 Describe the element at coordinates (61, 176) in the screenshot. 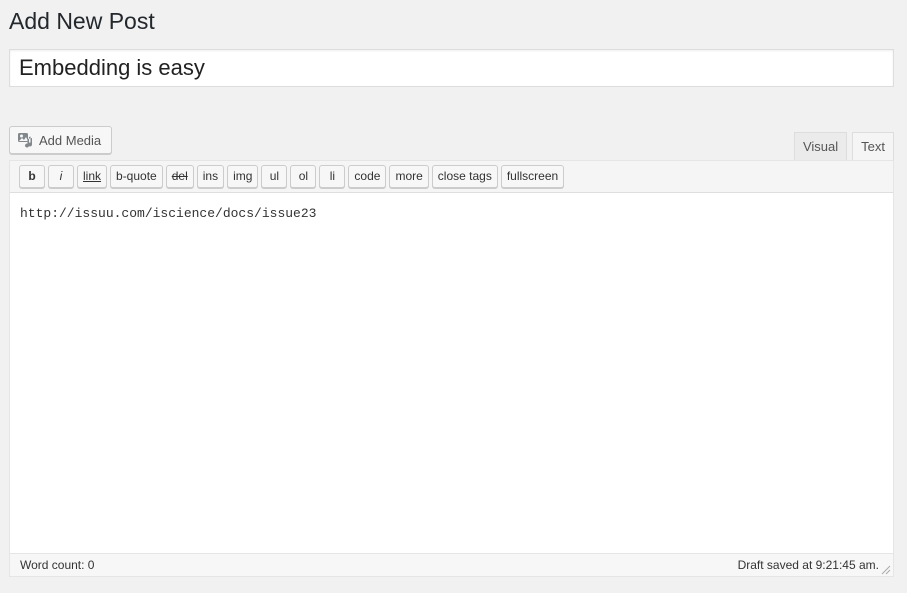

I see `italic-button: i` at that location.